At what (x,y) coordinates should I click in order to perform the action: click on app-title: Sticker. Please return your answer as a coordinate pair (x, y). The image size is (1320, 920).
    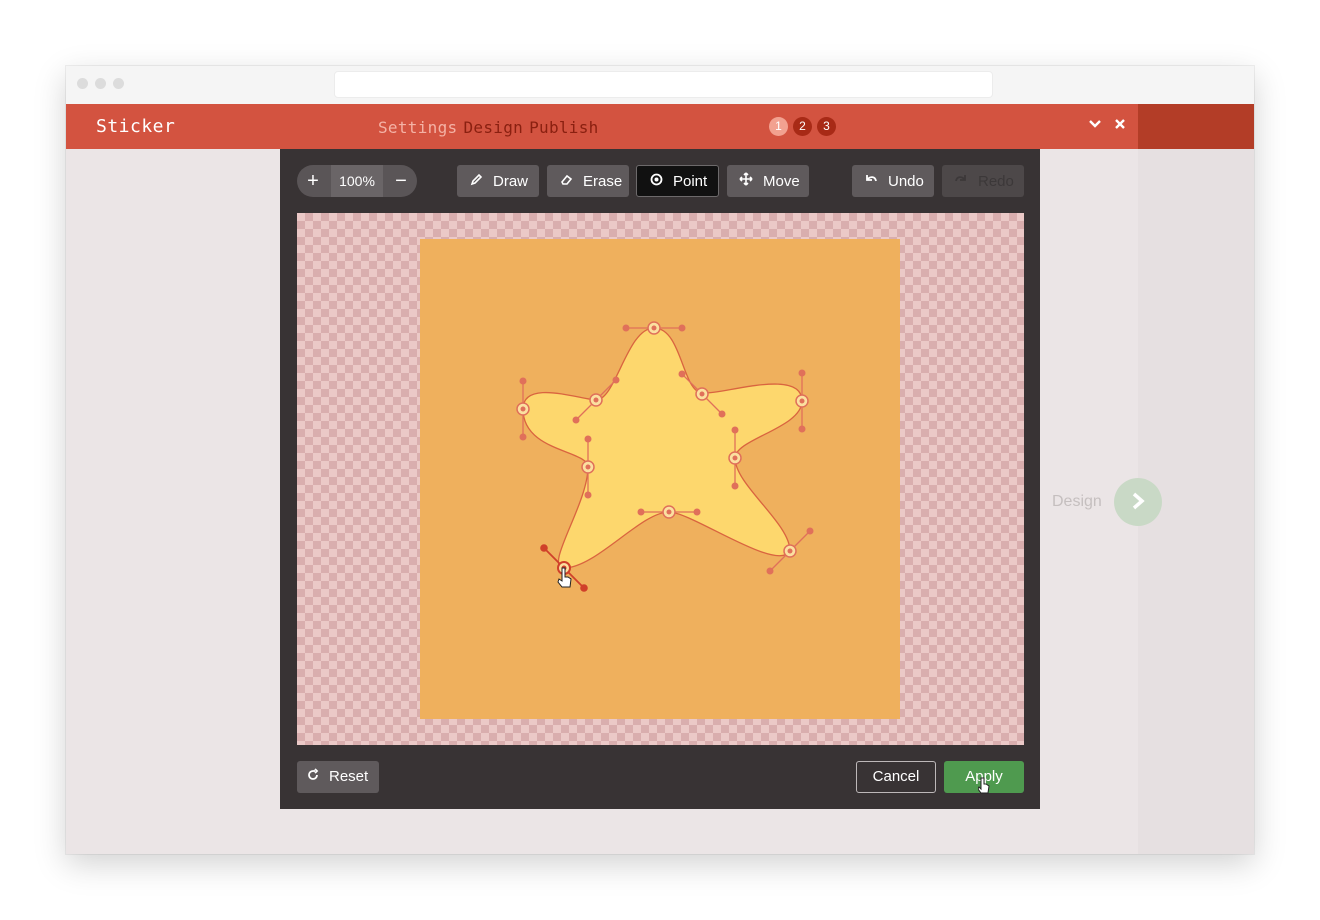
    Looking at the image, I should click on (136, 126).